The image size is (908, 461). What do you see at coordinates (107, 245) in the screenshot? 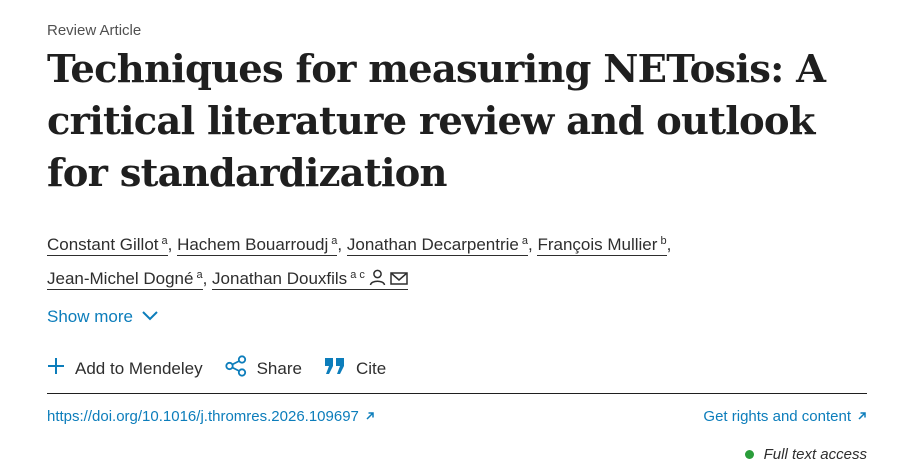
I see `author-link: Constant Gillot a` at bounding box center [107, 245].